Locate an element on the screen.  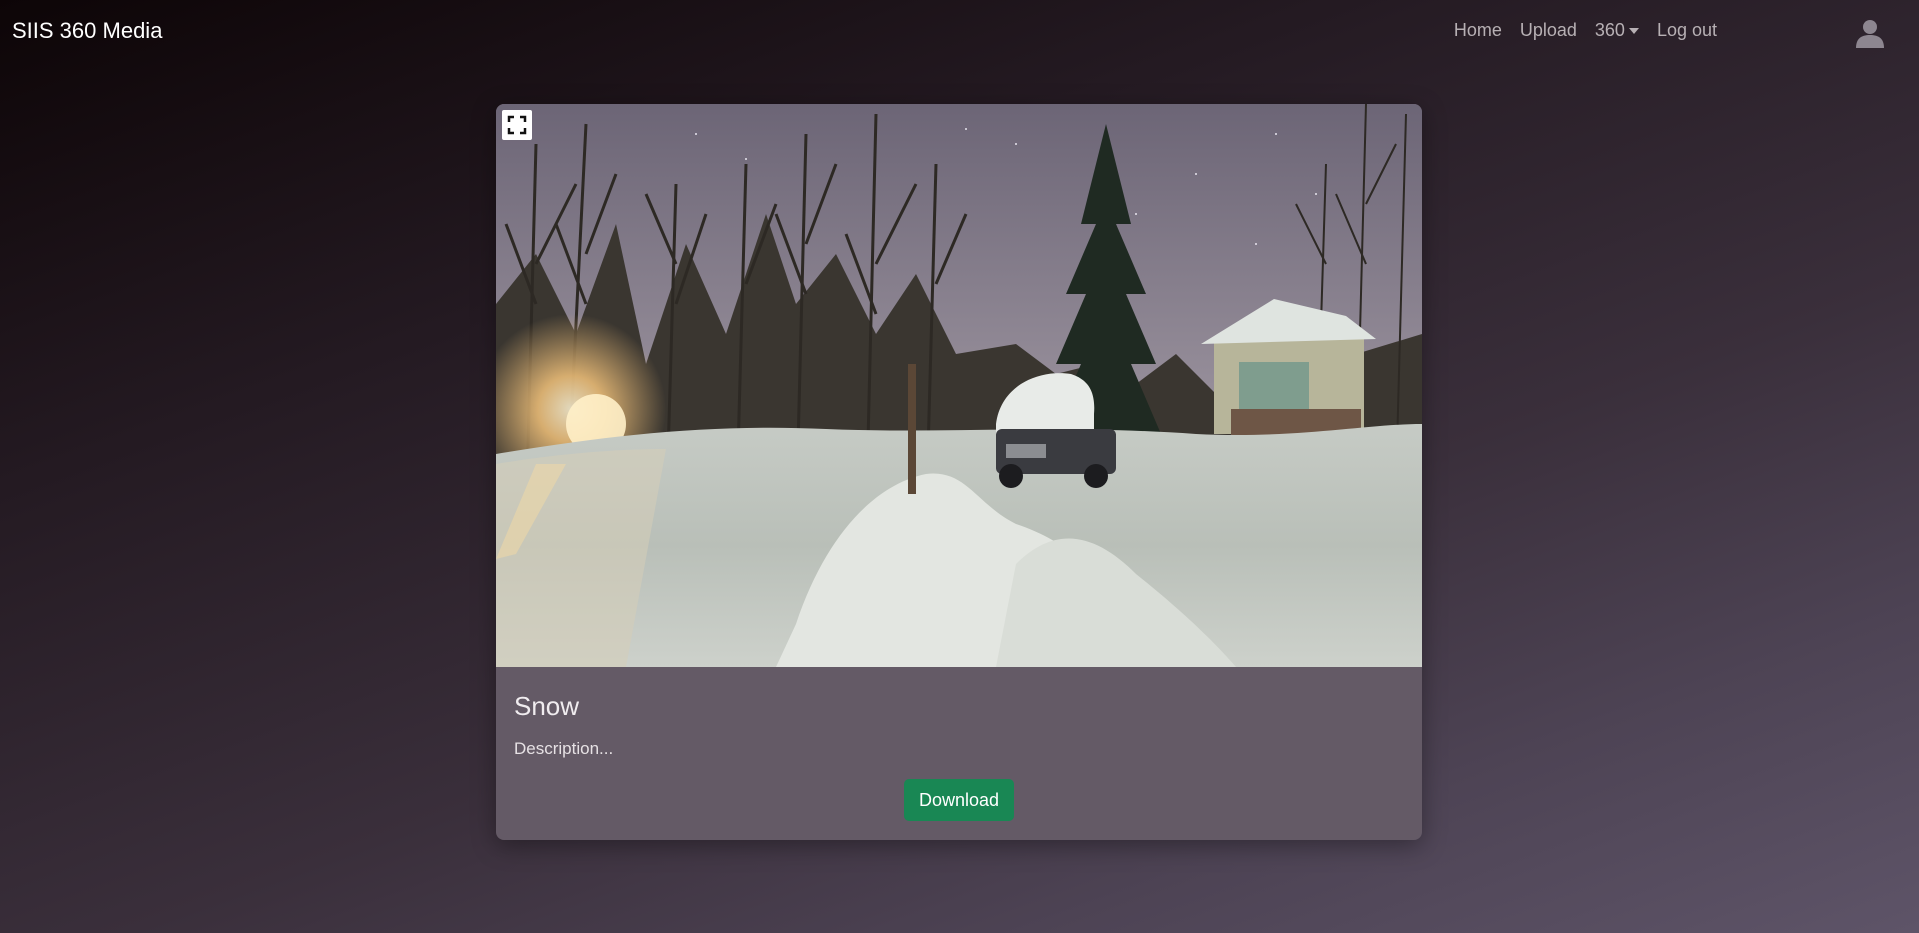
navbar: SIIS 360 Media Home Upload 360 Log out is located at coordinates (959, 32).